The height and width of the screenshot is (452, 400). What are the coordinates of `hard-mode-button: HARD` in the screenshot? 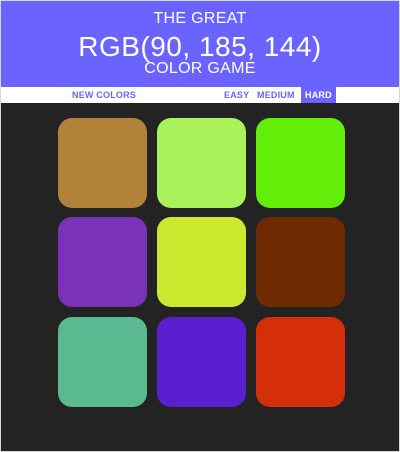 It's located at (318, 95).